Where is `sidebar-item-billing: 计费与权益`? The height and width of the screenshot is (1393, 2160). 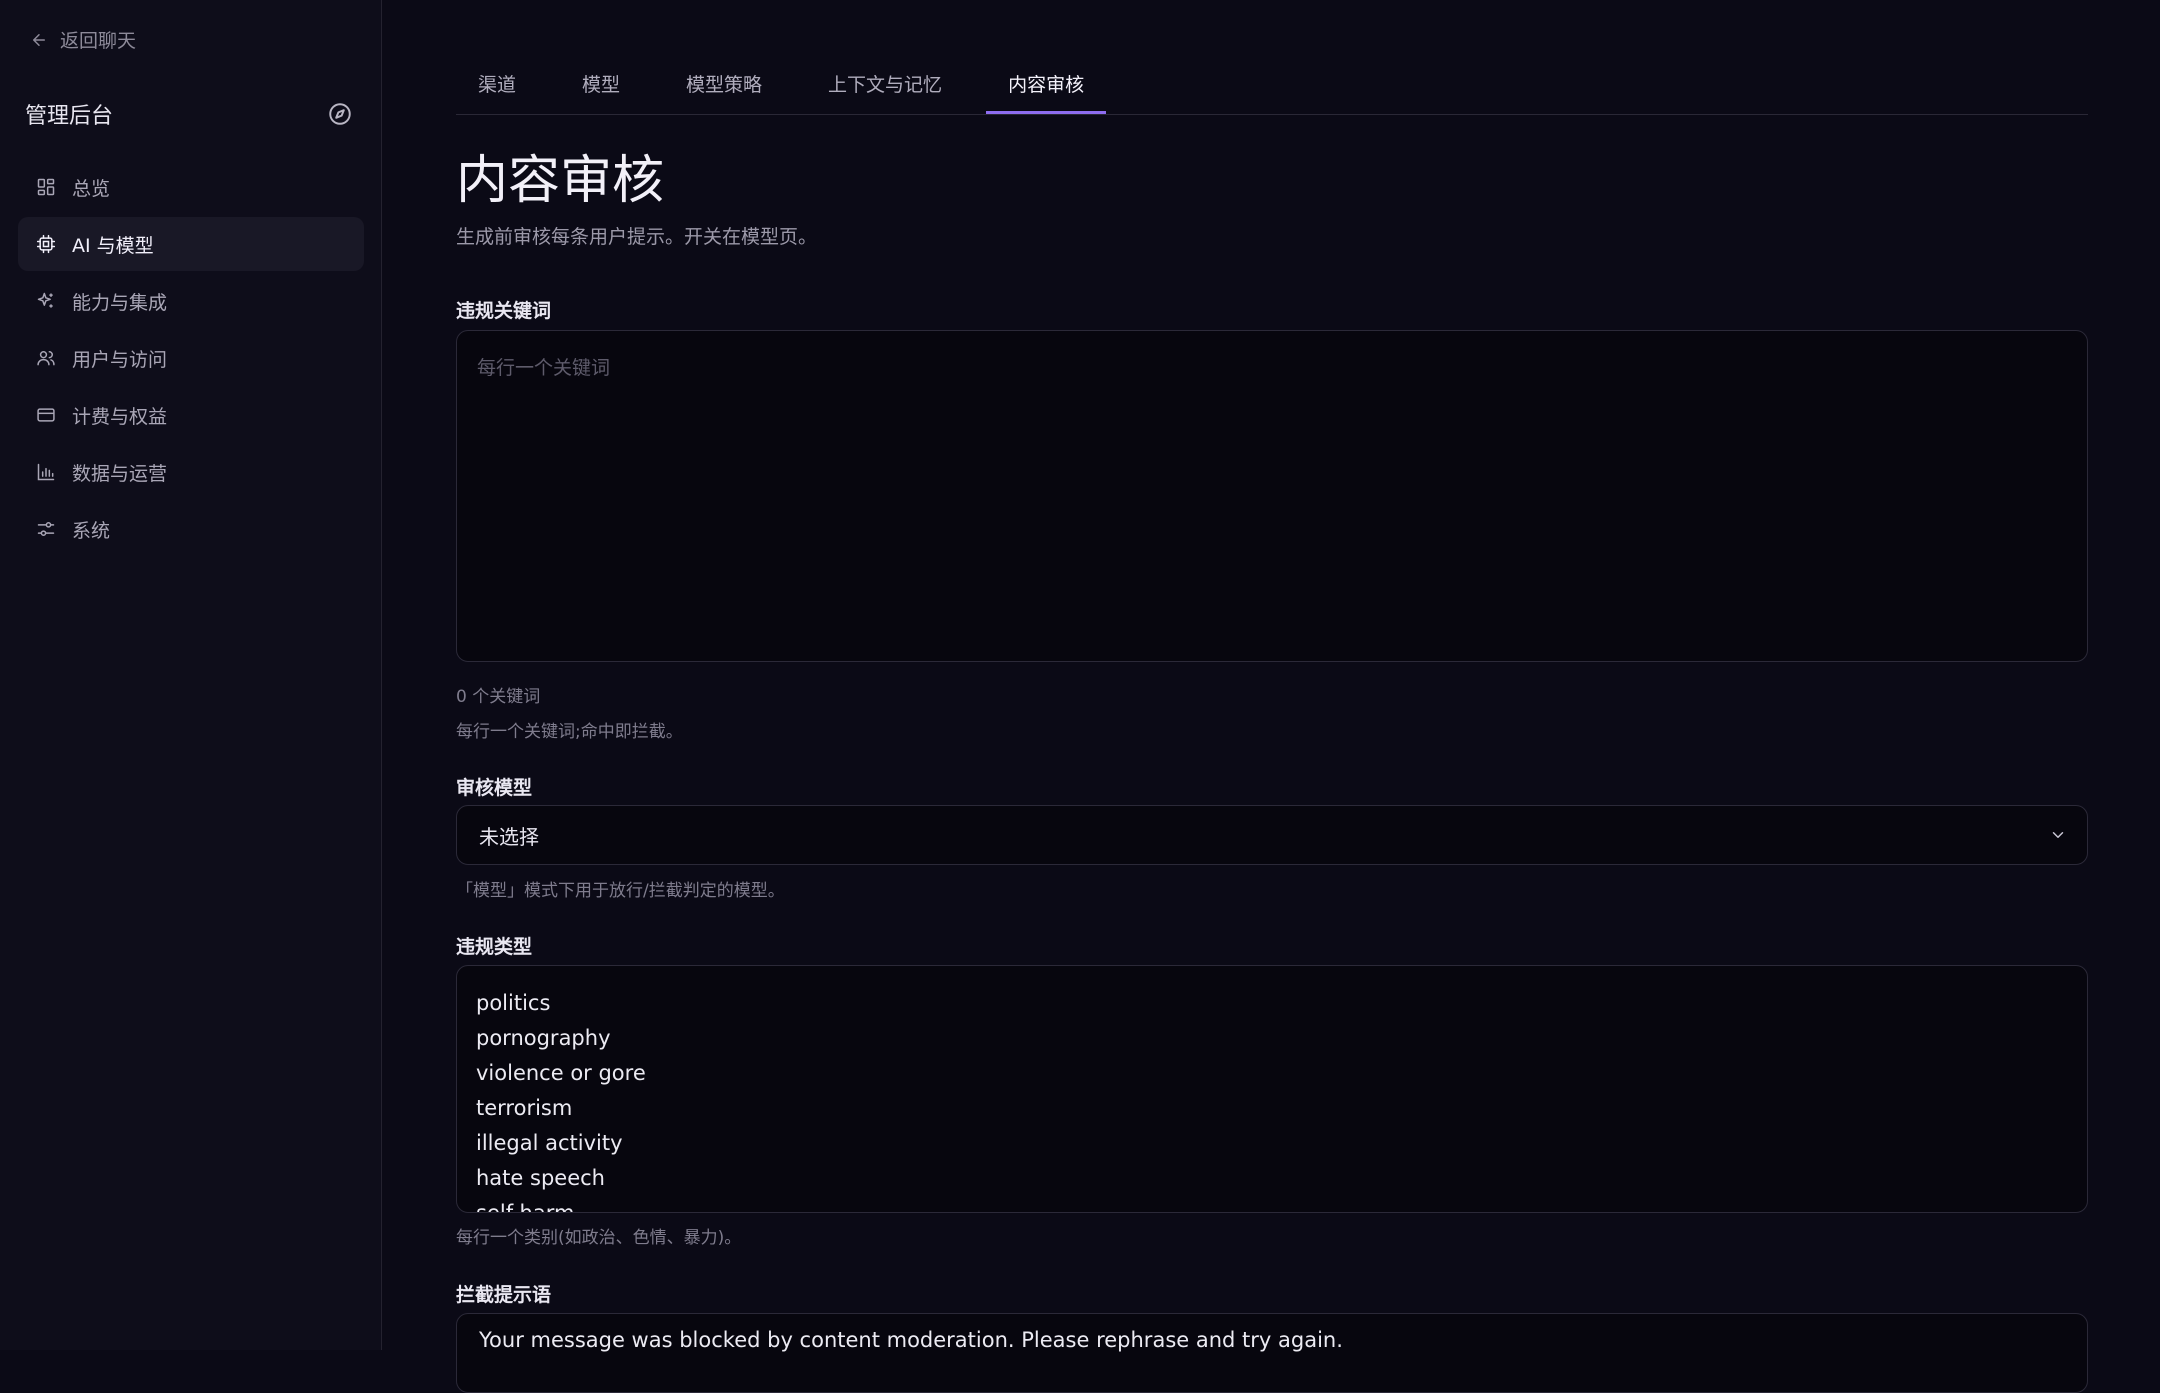
sidebar-item-billing: 计费与权益 is located at coordinates (191, 415).